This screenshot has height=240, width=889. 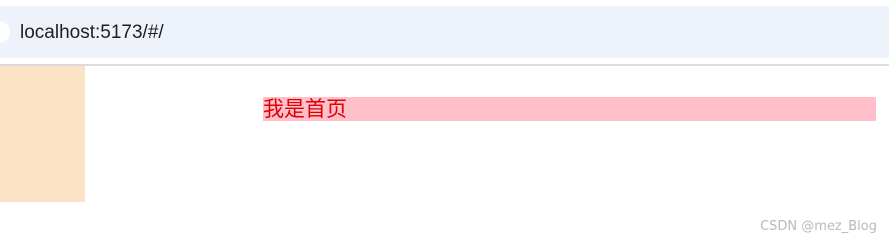 I want to click on url-text: localhost:5173/#/, so click(x=92, y=33).